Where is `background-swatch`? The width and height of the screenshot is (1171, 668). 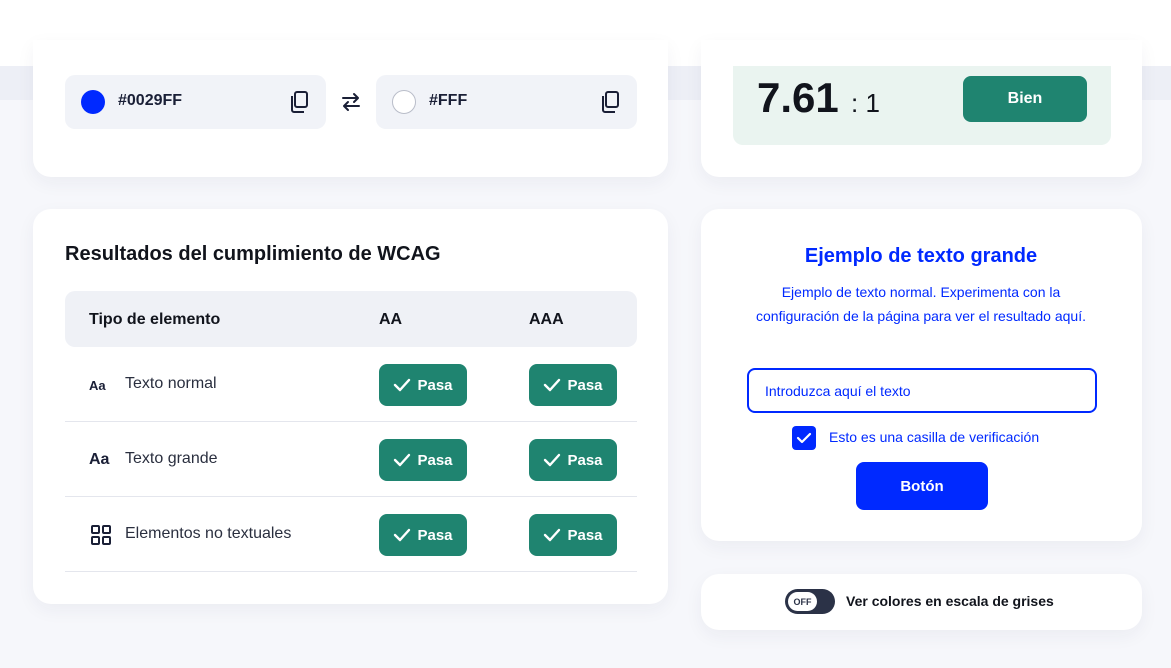 background-swatch is located at coordinates (404, 102).